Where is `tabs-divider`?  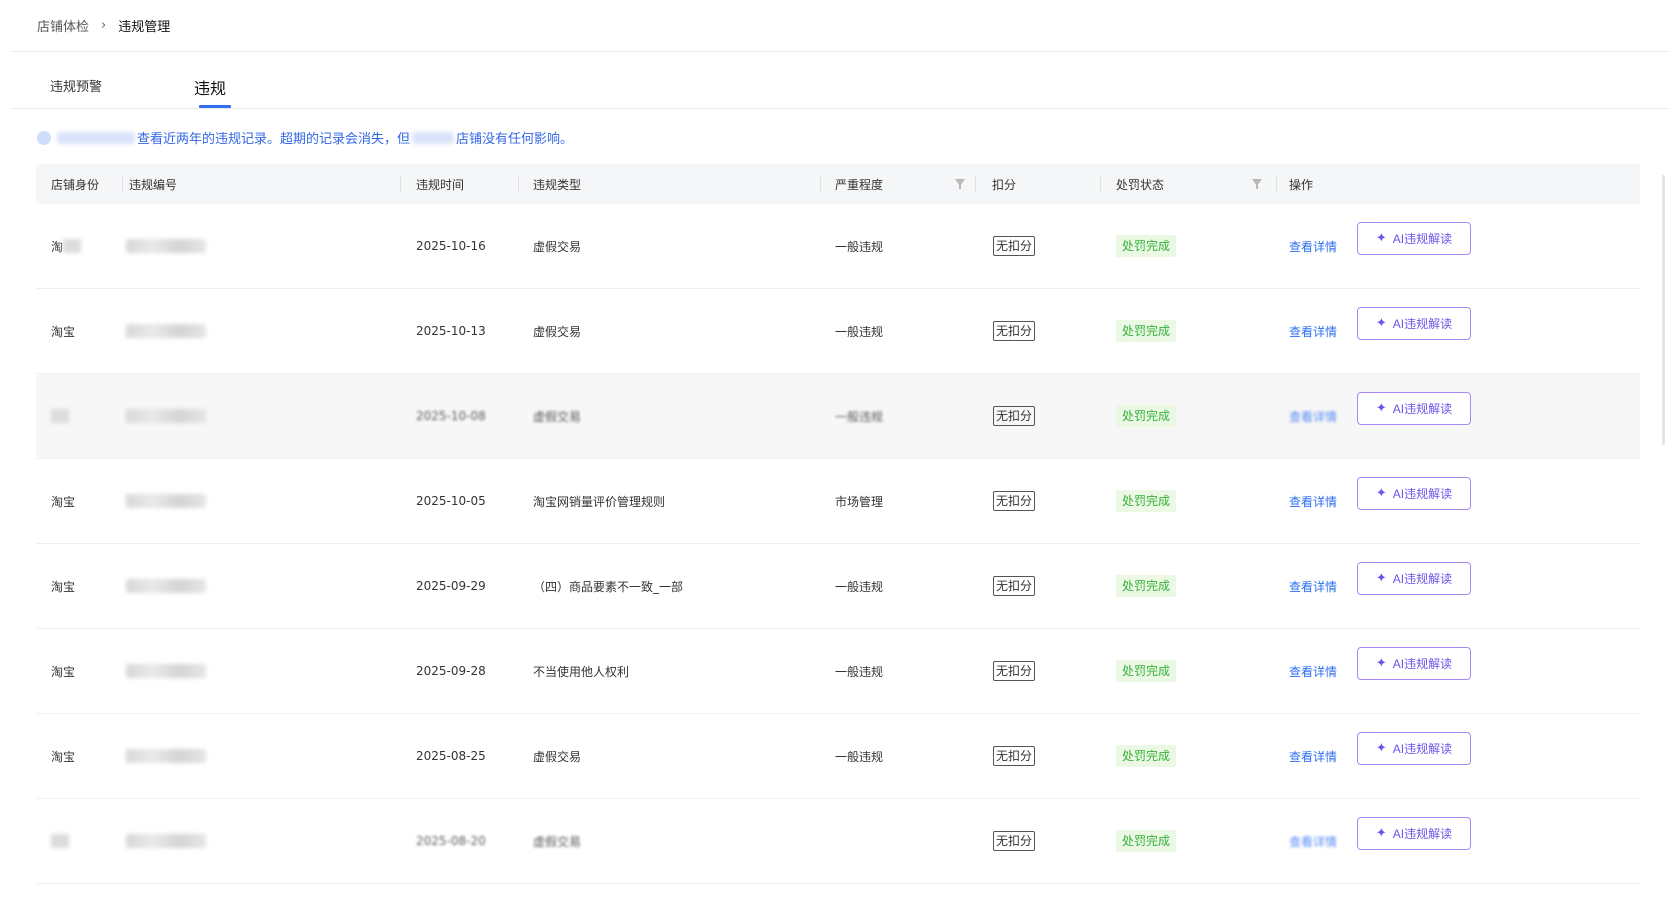
tabs-divider is located at coordinates (840, 108).